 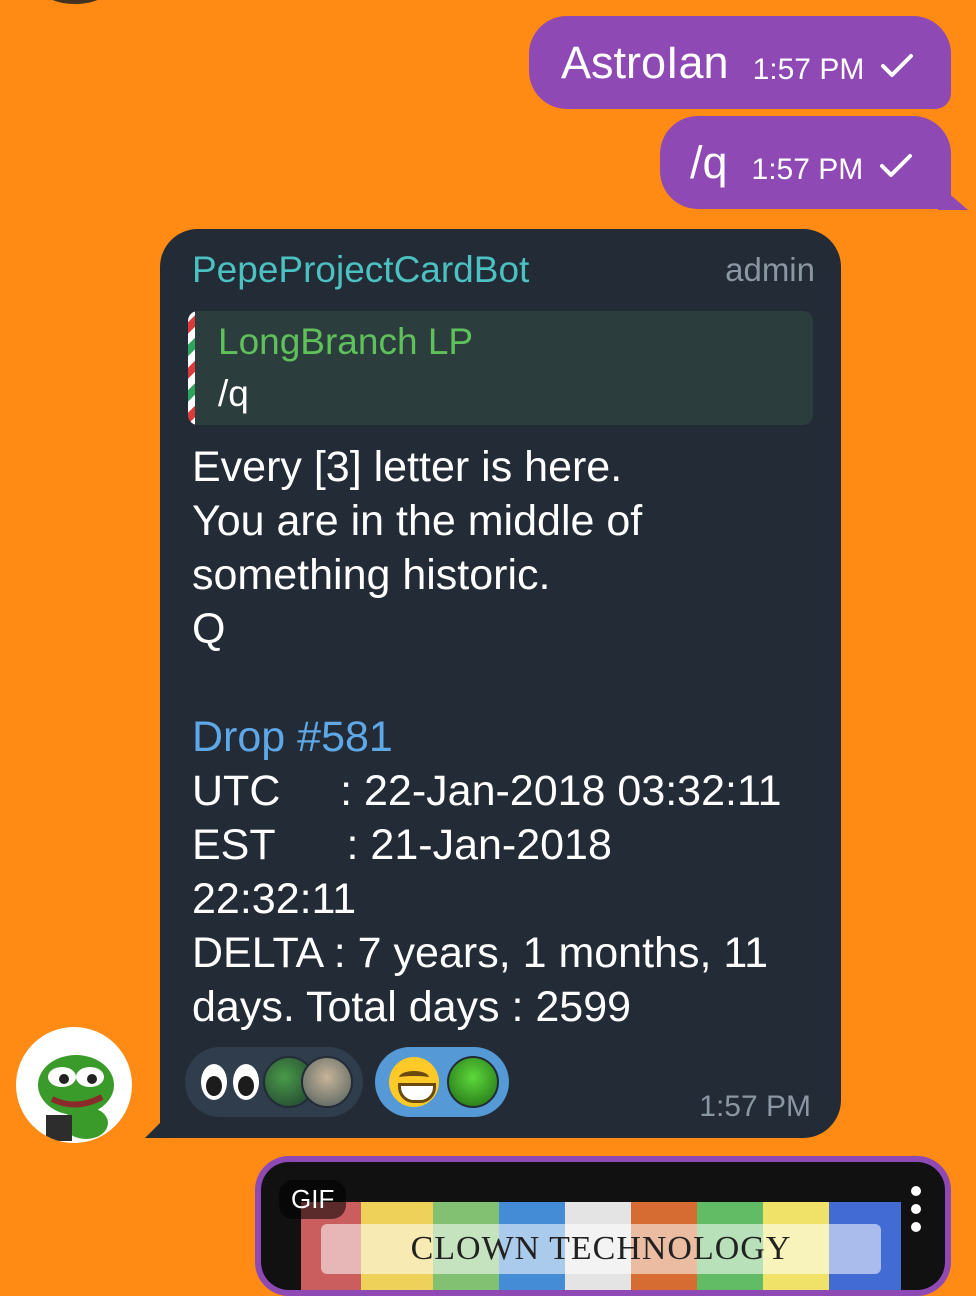 I want to click on bot-avatar, so click(x=74, y=1085).